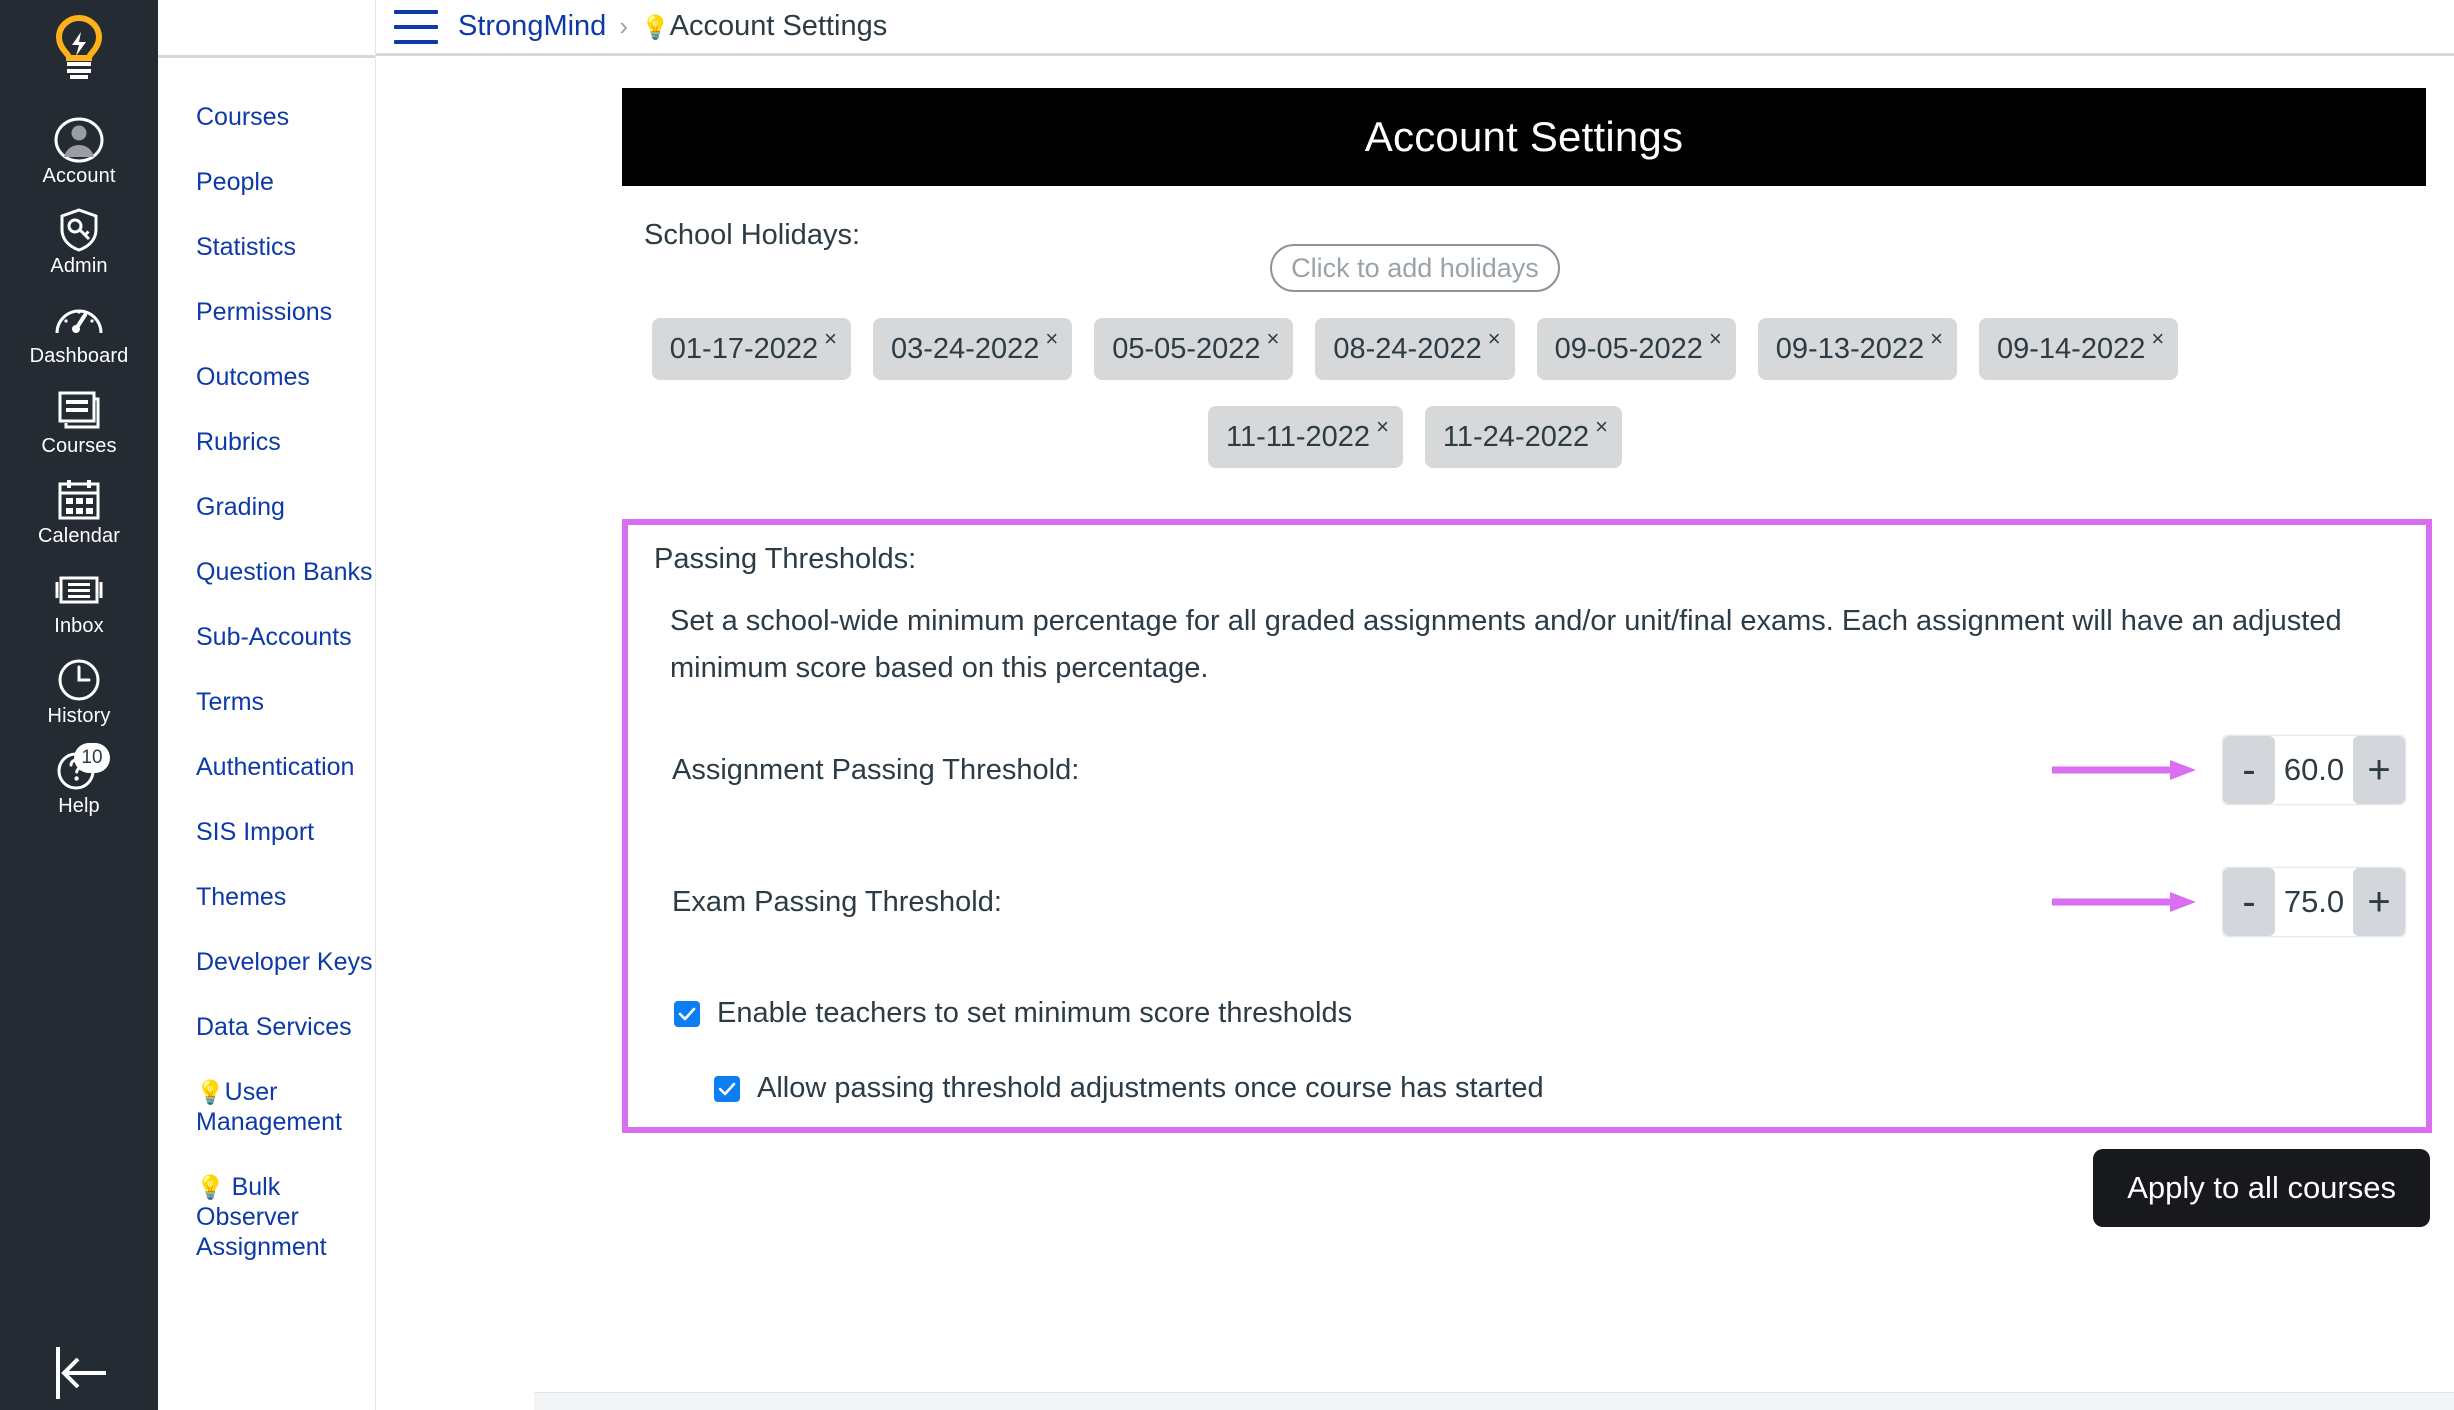  Describe the element at coordinates (79, 152) in the screenshot. I see `global-nav-item-account: Account` at that location.